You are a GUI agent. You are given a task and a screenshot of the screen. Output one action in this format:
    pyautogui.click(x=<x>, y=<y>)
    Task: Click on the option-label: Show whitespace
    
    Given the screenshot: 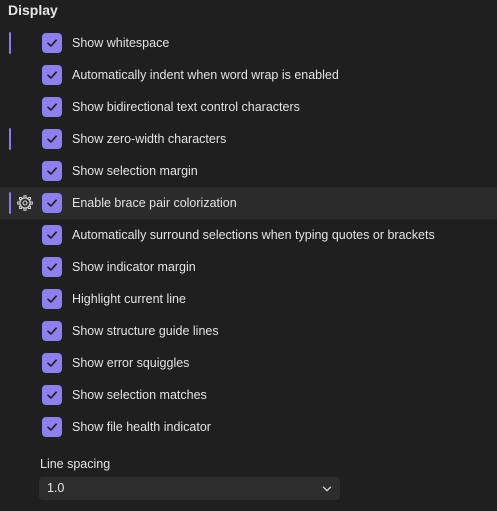 What is the action you would take?
    pyautogui.click(x=121, y=43)
    